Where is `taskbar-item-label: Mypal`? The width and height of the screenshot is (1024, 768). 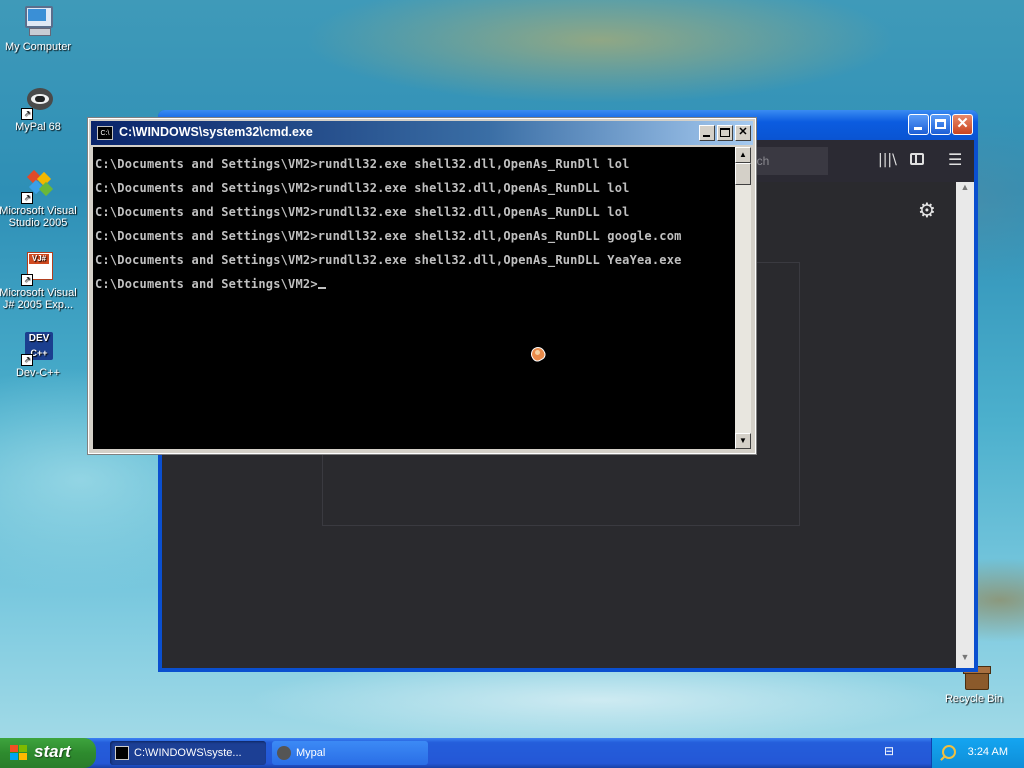 taskbar-item-label: Mypal is located at coordinates (311, 753).